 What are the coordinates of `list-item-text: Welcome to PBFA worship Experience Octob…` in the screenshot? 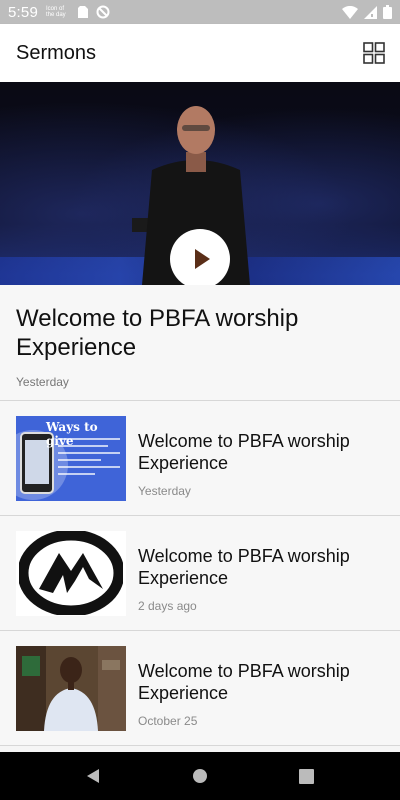 It's located at (269, 688).